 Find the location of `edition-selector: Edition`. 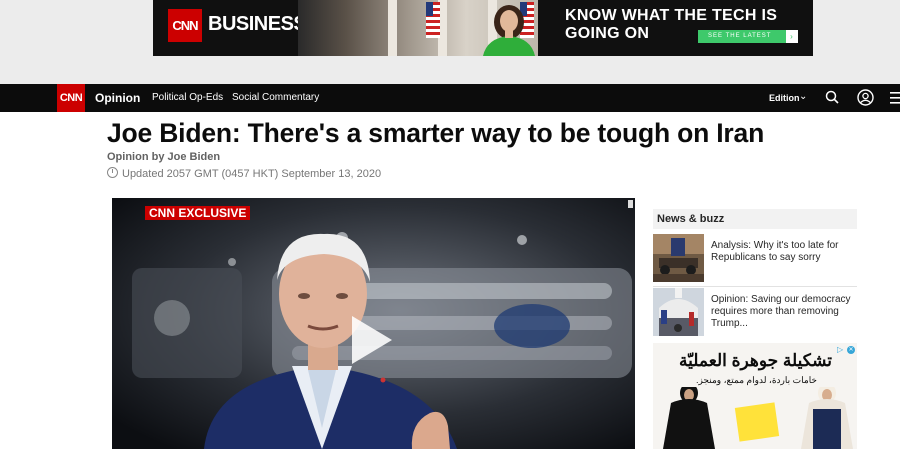

edition-selector: Edition is located at coordinates (784, 98).